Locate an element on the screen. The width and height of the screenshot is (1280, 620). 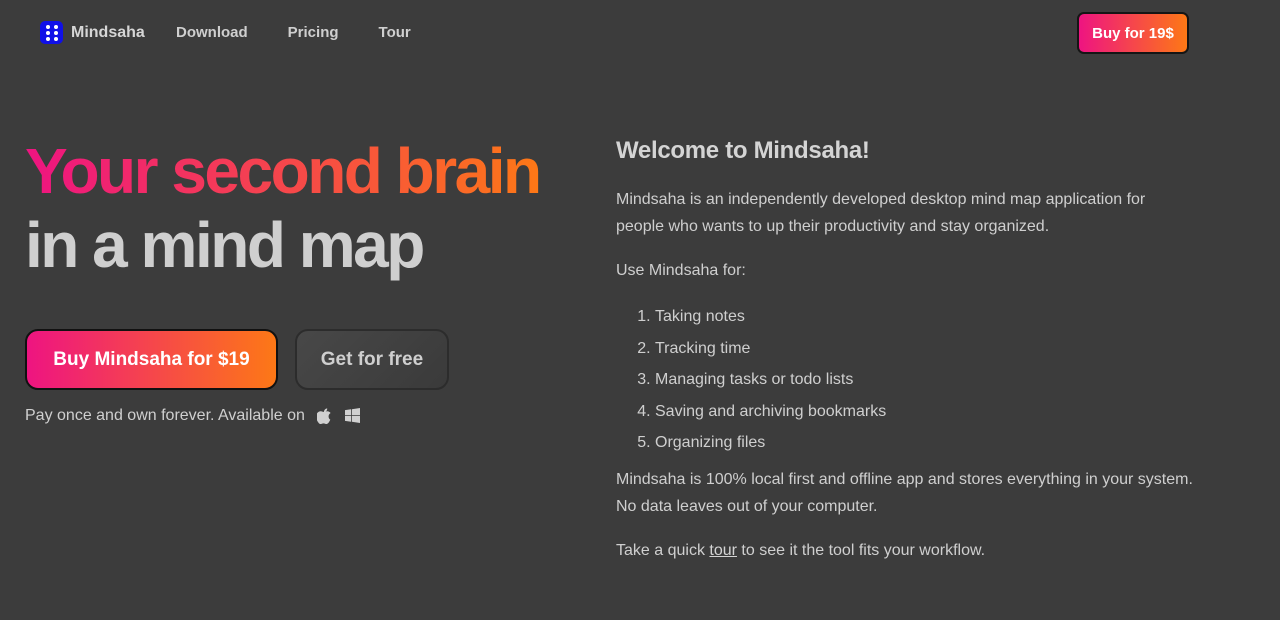
list-item: Tracking time is located at coordinates (925, 349).